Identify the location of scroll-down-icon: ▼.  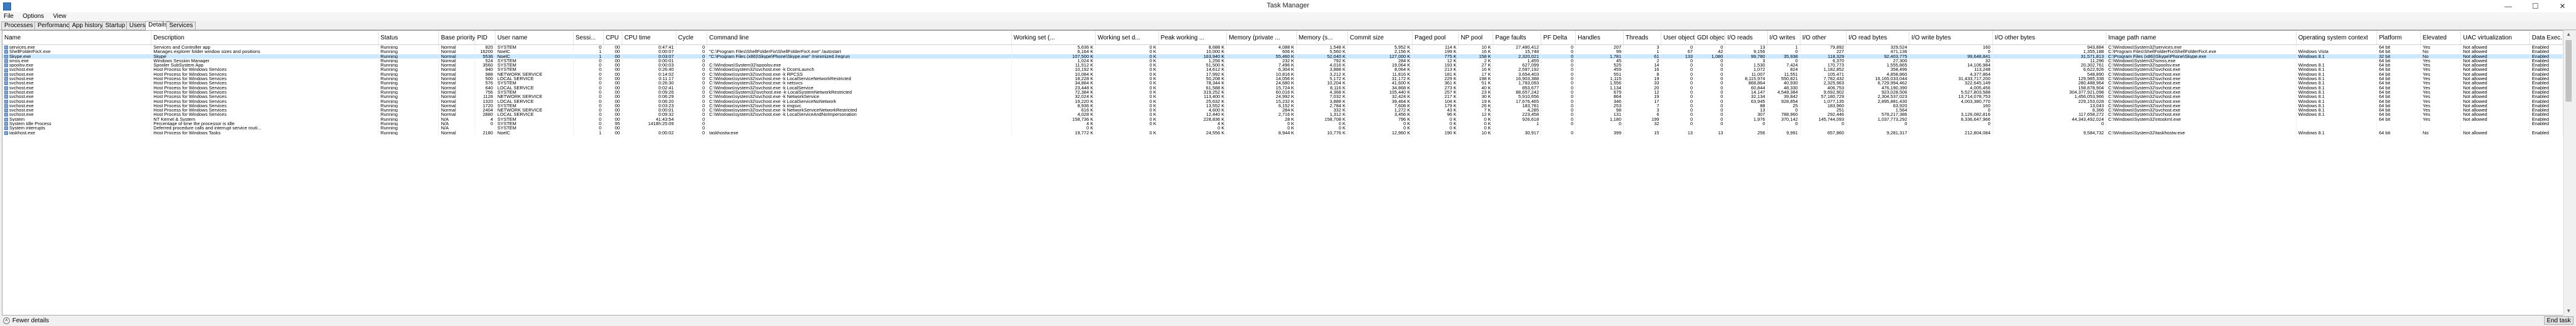
(2569, 311).